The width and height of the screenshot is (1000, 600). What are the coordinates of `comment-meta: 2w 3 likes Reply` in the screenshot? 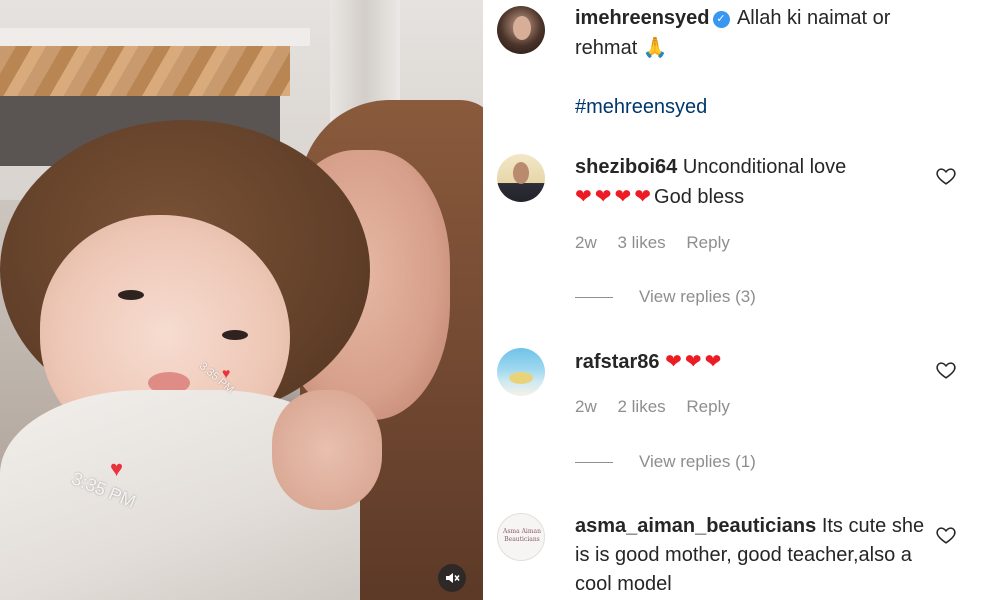 It's located at (660, 243).